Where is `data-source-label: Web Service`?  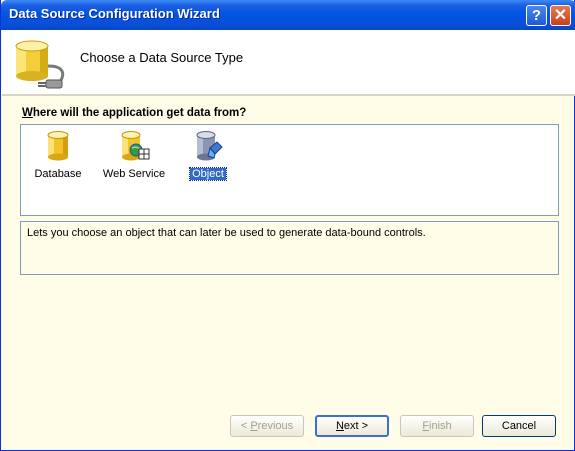 data-source-label: Web Service is located at coordinates (134, 174).